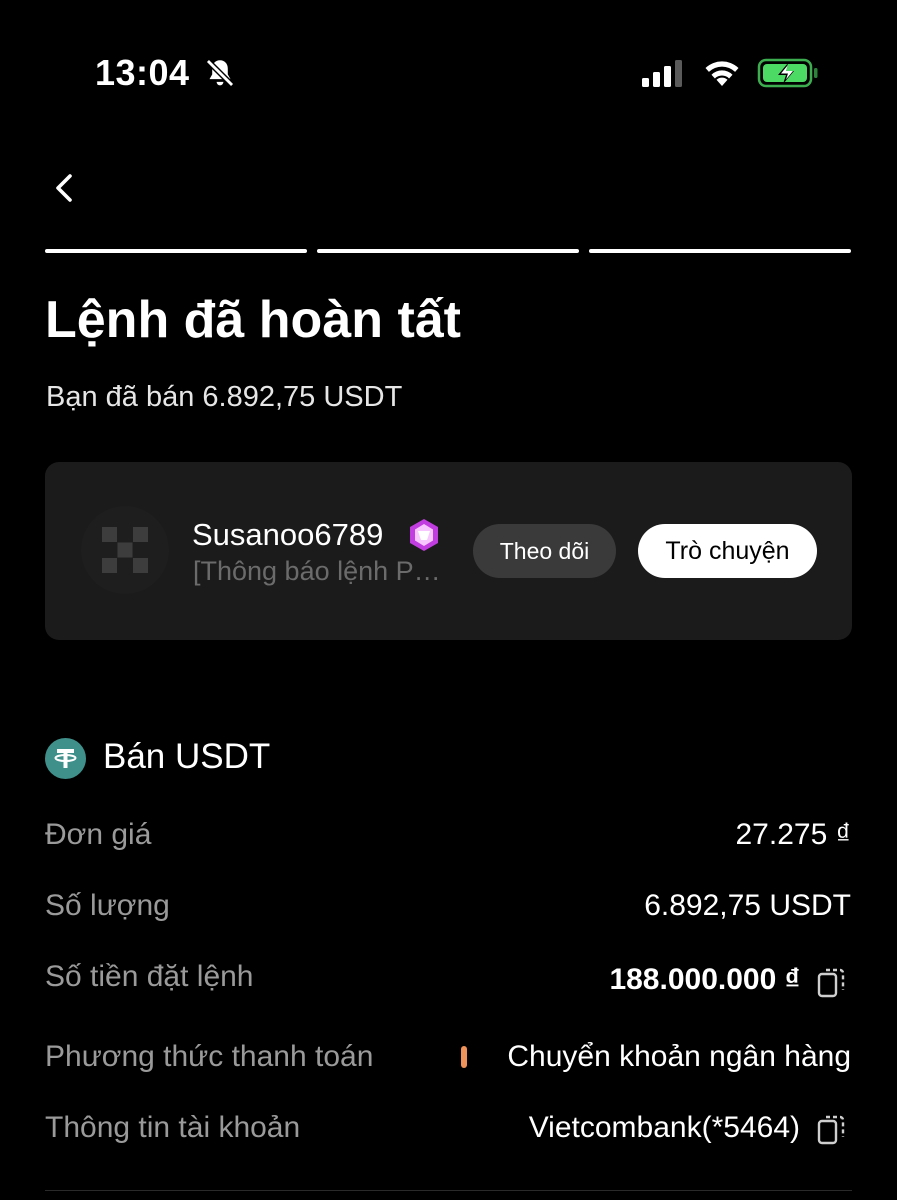 The height and width of the screenshot is (1200, 897). I want to click on quantity-value: 6.892,75 USDT, so click(747, 905).